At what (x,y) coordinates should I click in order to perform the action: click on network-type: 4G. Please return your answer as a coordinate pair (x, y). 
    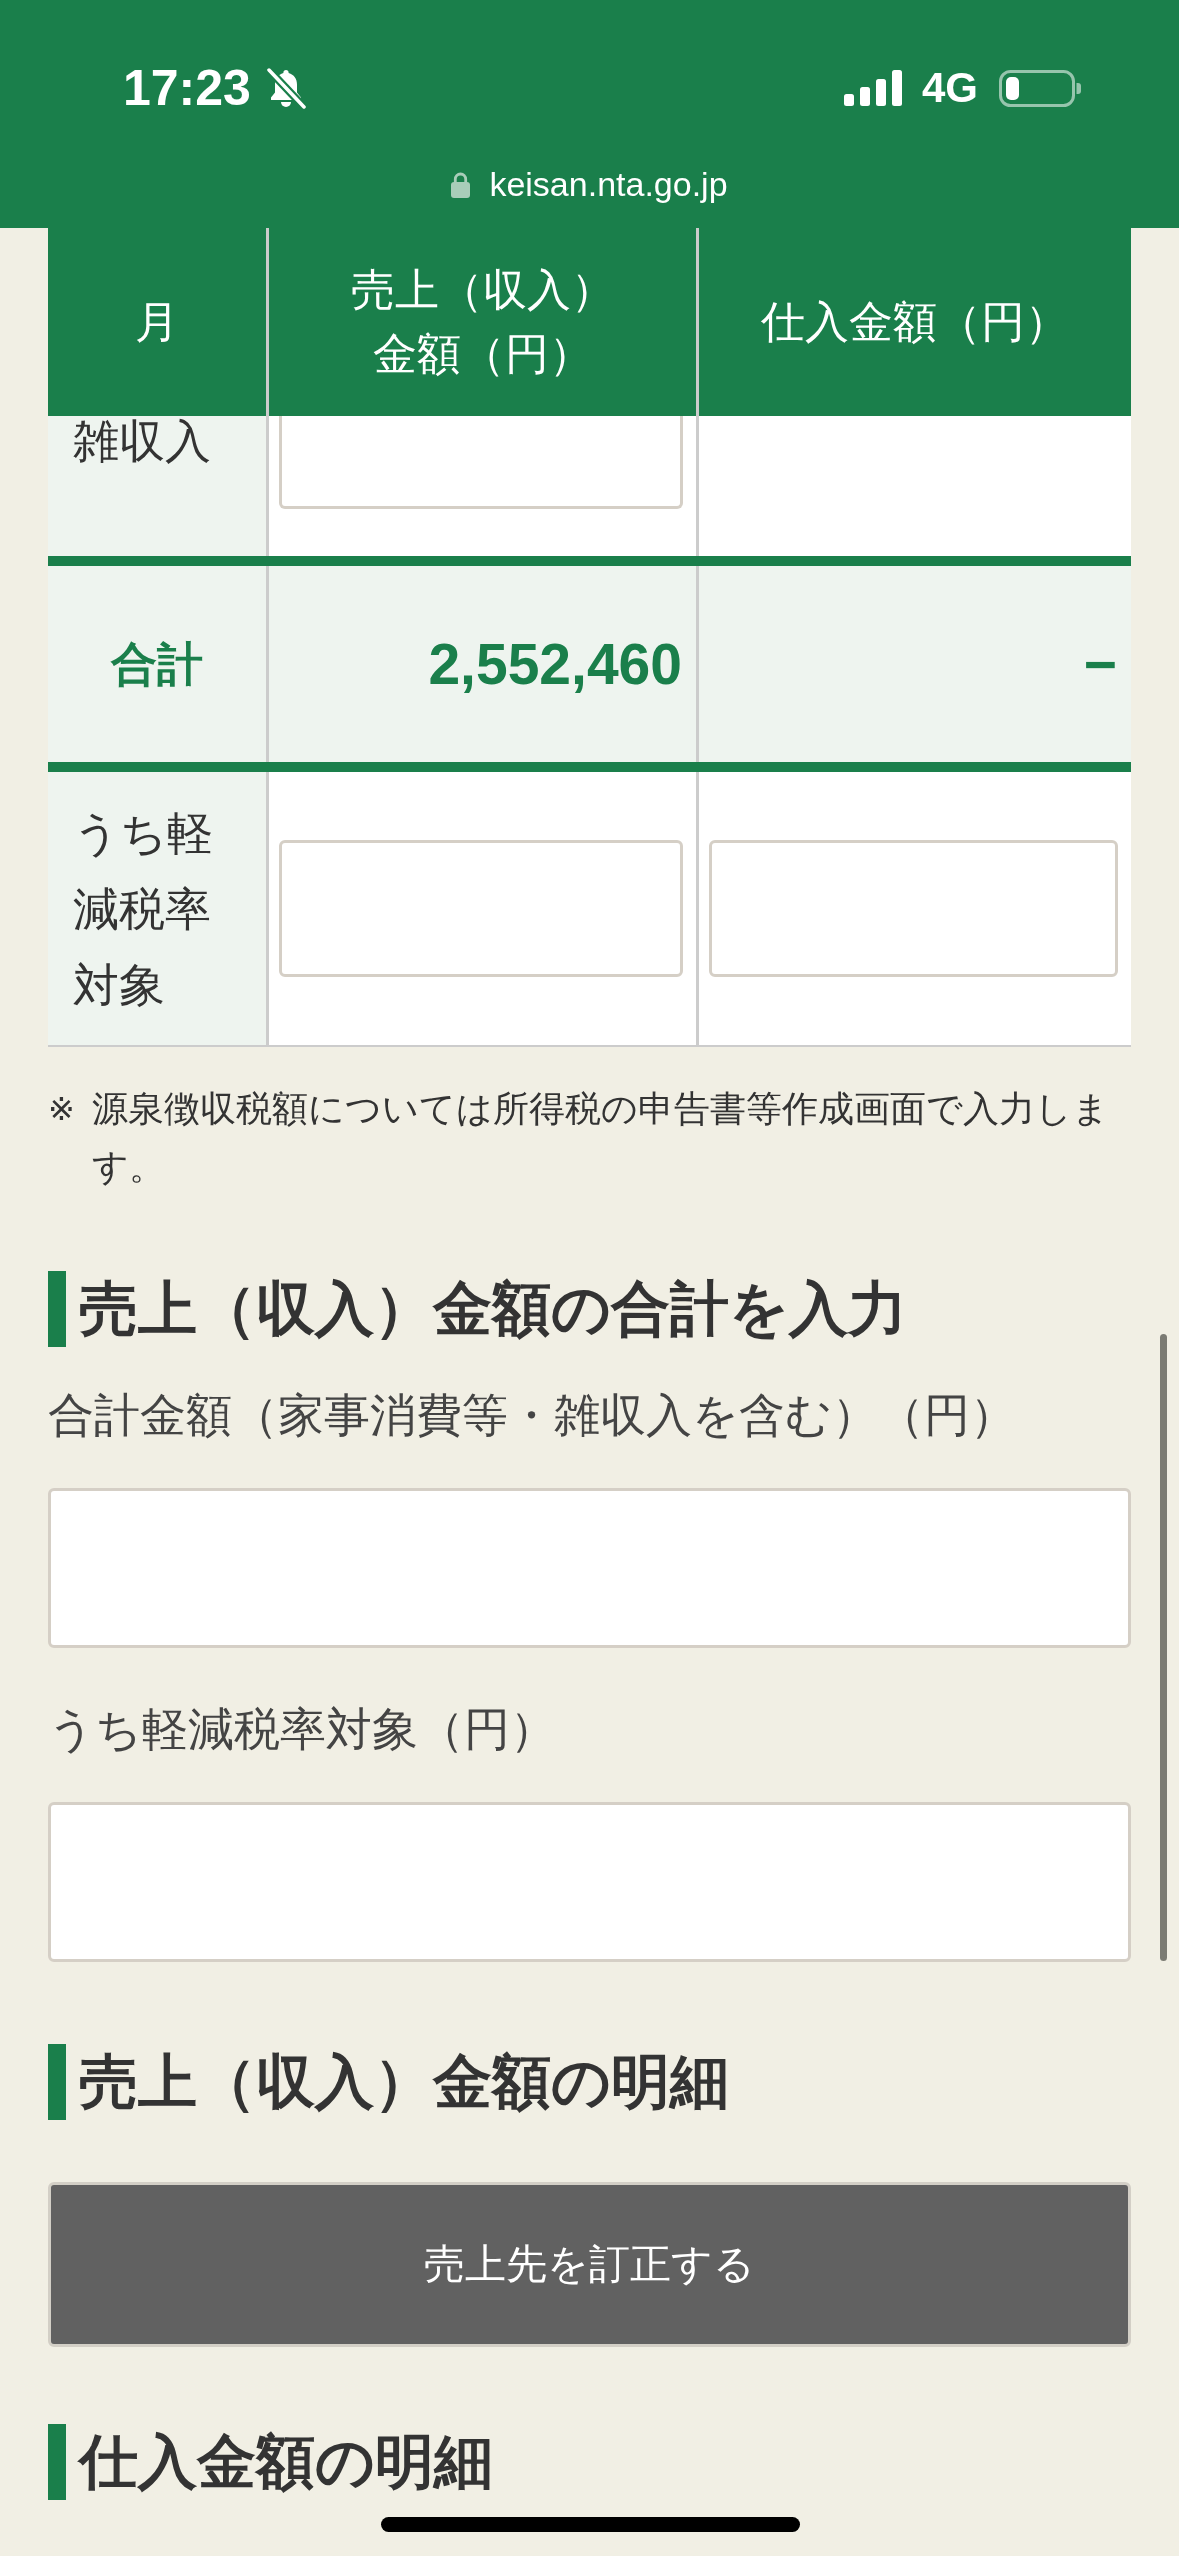
    Looking at the image, I should click on (949, 88).